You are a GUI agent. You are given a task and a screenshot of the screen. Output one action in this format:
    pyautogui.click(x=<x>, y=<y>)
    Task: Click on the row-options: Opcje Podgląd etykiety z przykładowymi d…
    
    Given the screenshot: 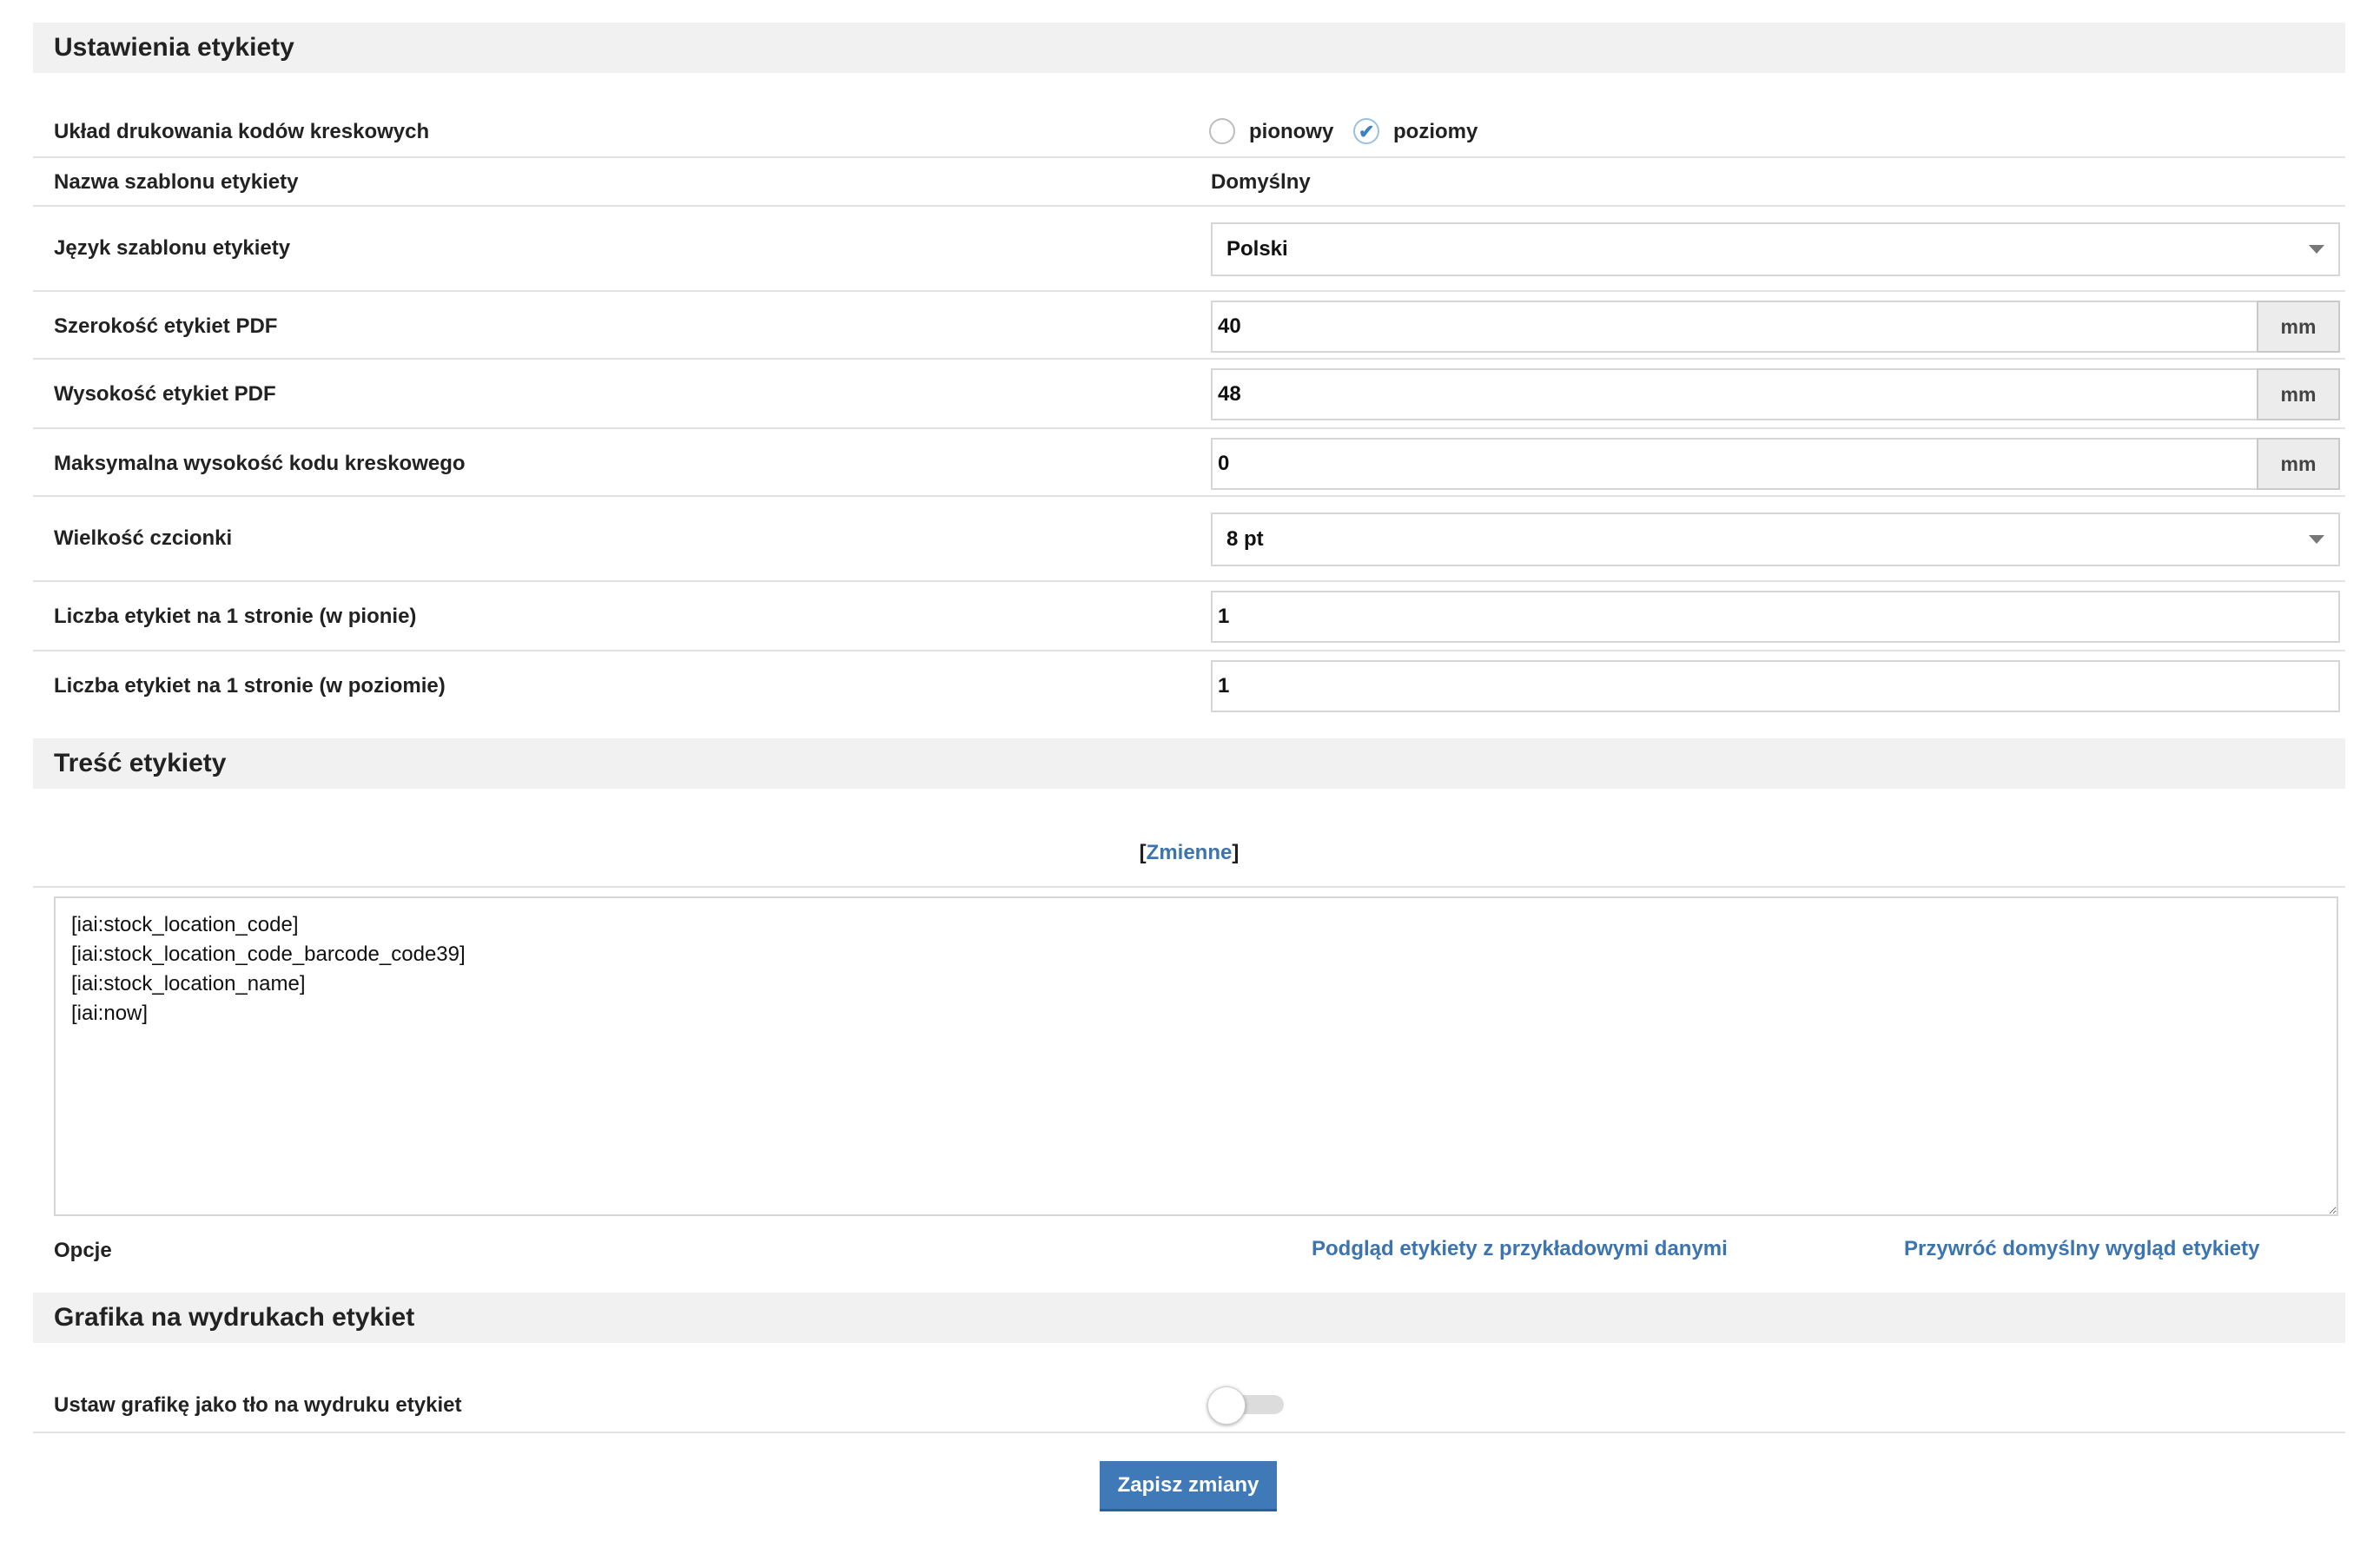 What is the action you would take?
    pyautogui.click(x=1189, y=1250)
    